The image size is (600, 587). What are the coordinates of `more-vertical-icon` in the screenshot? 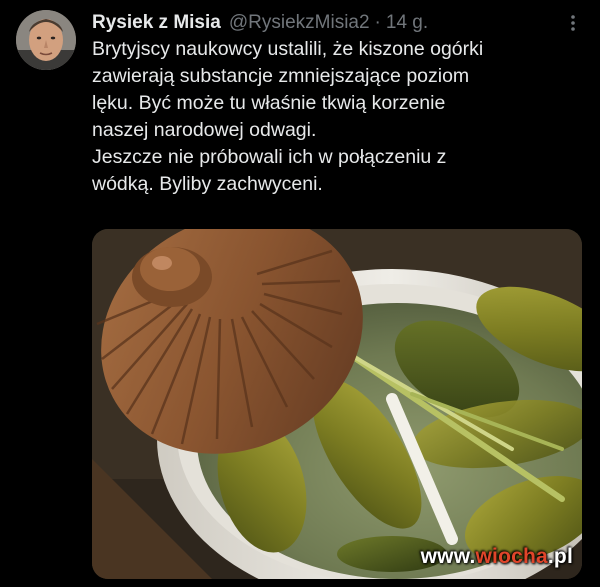 It's located at (573, 23).